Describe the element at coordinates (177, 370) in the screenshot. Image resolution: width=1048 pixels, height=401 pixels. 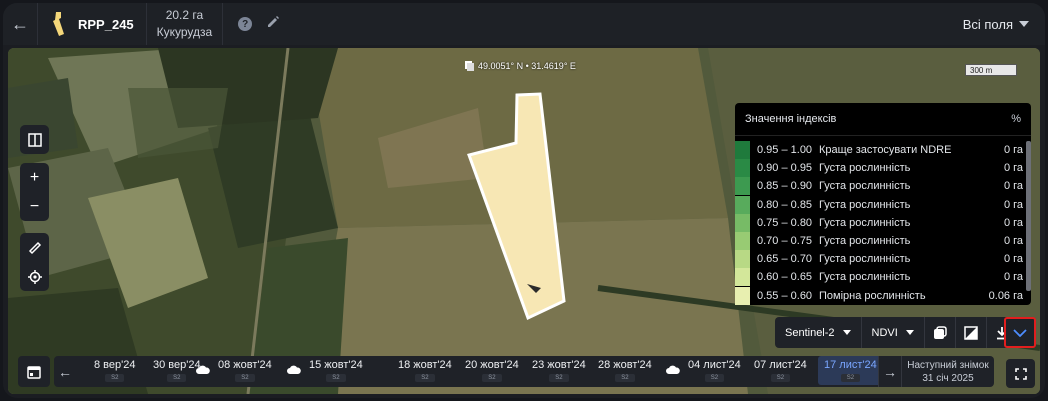
I see `timeline-date: 30 вер'24 S2` at that location.